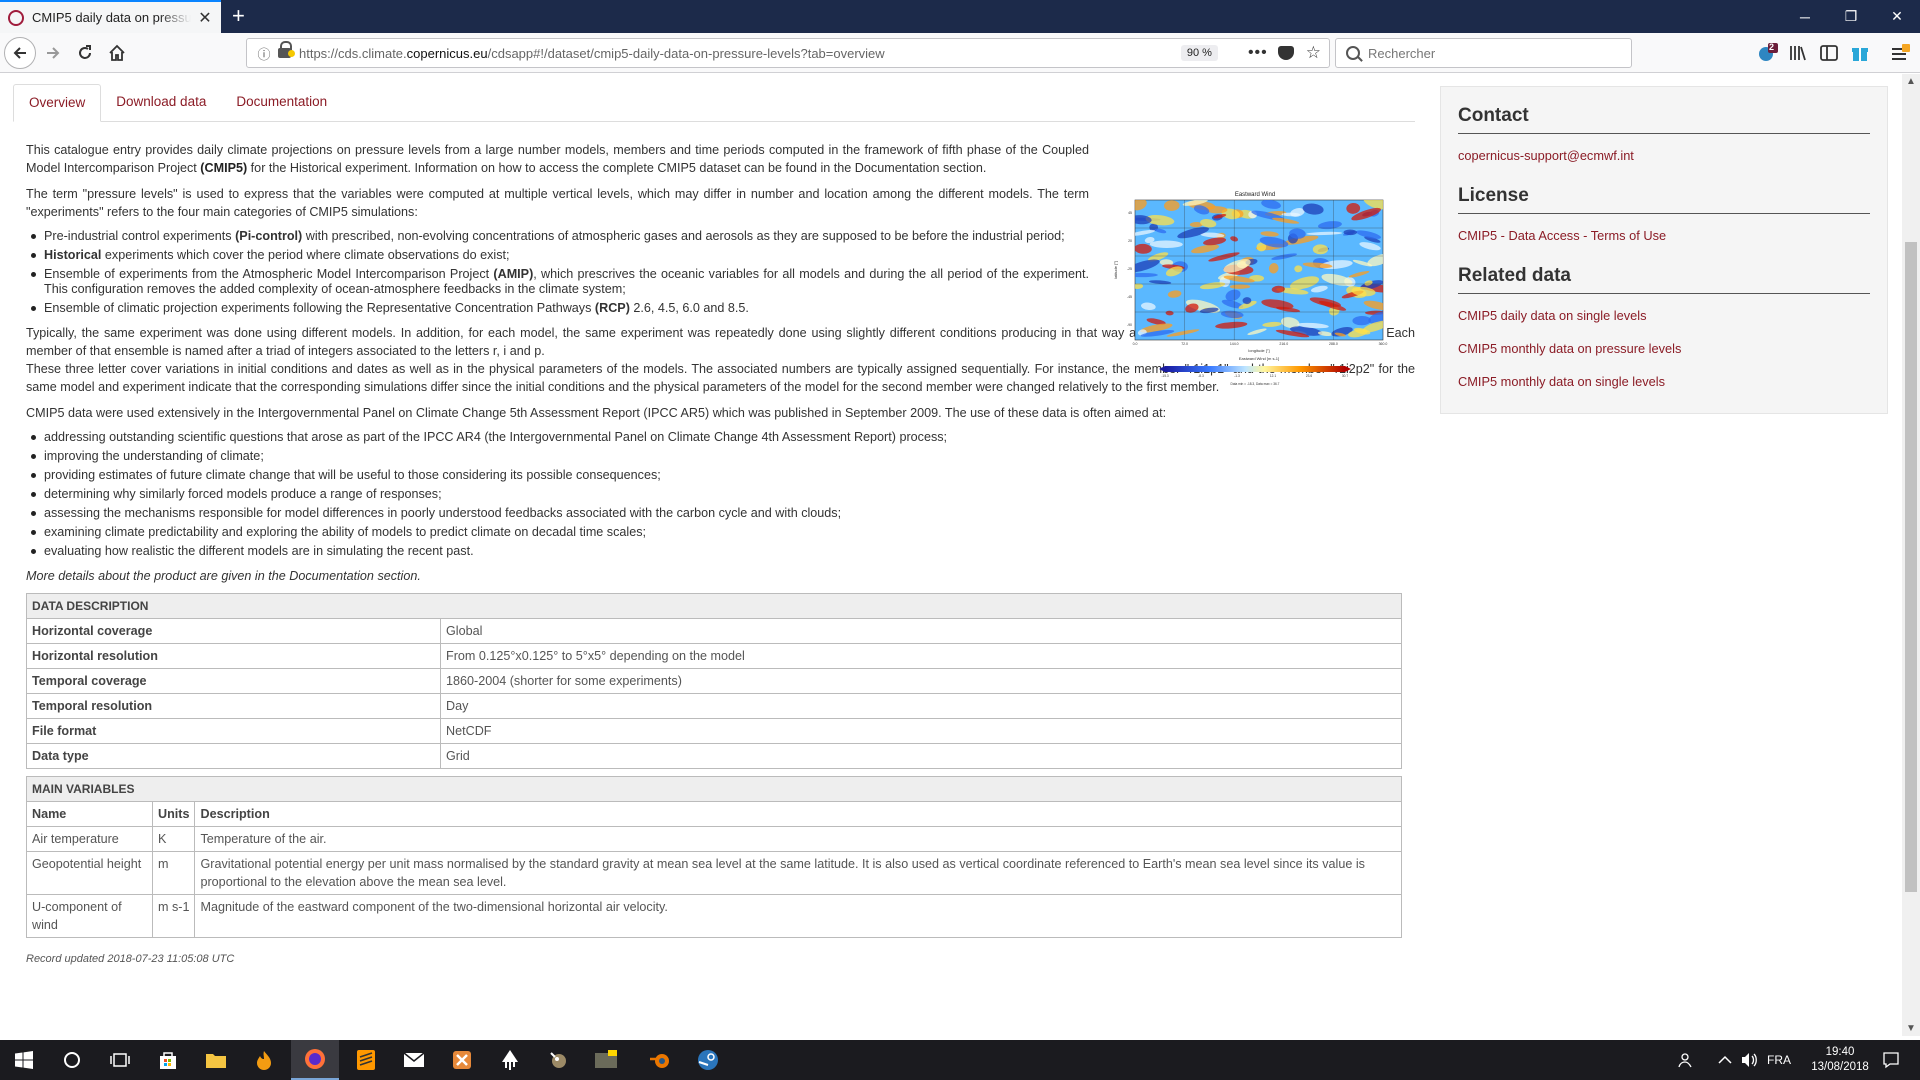  Describe the element at coordinates (1664, 348) in the screenshot. I see `related-link: CMIP5 monthly data on pressure levels` at that location.